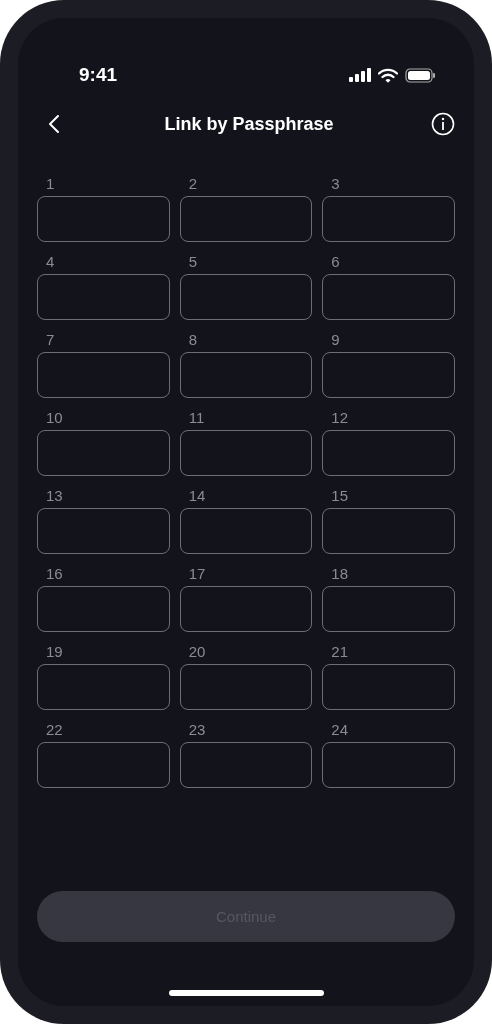 The width and height of the screenshot is (492, 1024). Describe the element at coordinates (196, 417) in the screenshot. I see `word-number: 11` at that location.